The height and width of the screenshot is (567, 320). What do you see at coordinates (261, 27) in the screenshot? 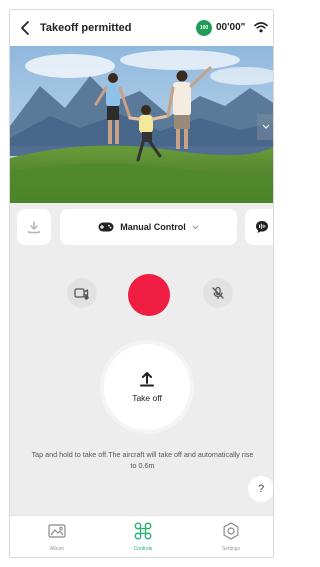
I see `wifi-icon` at bounding box center [261, 27].